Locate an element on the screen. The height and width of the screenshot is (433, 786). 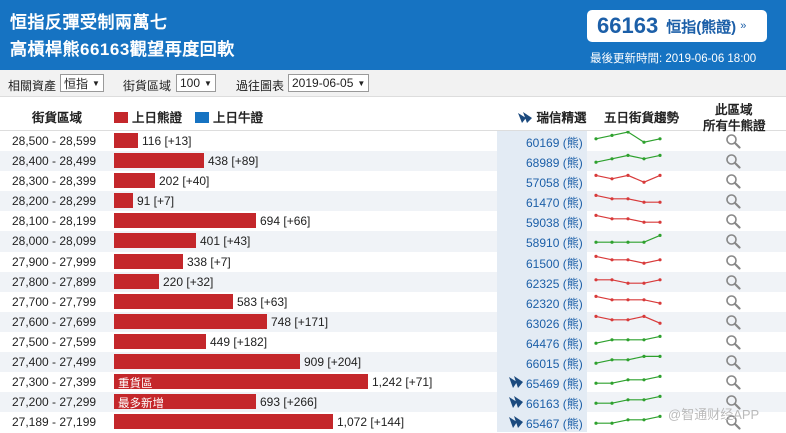
range-label: 街貨區域 is located at coordinates (147, 86).